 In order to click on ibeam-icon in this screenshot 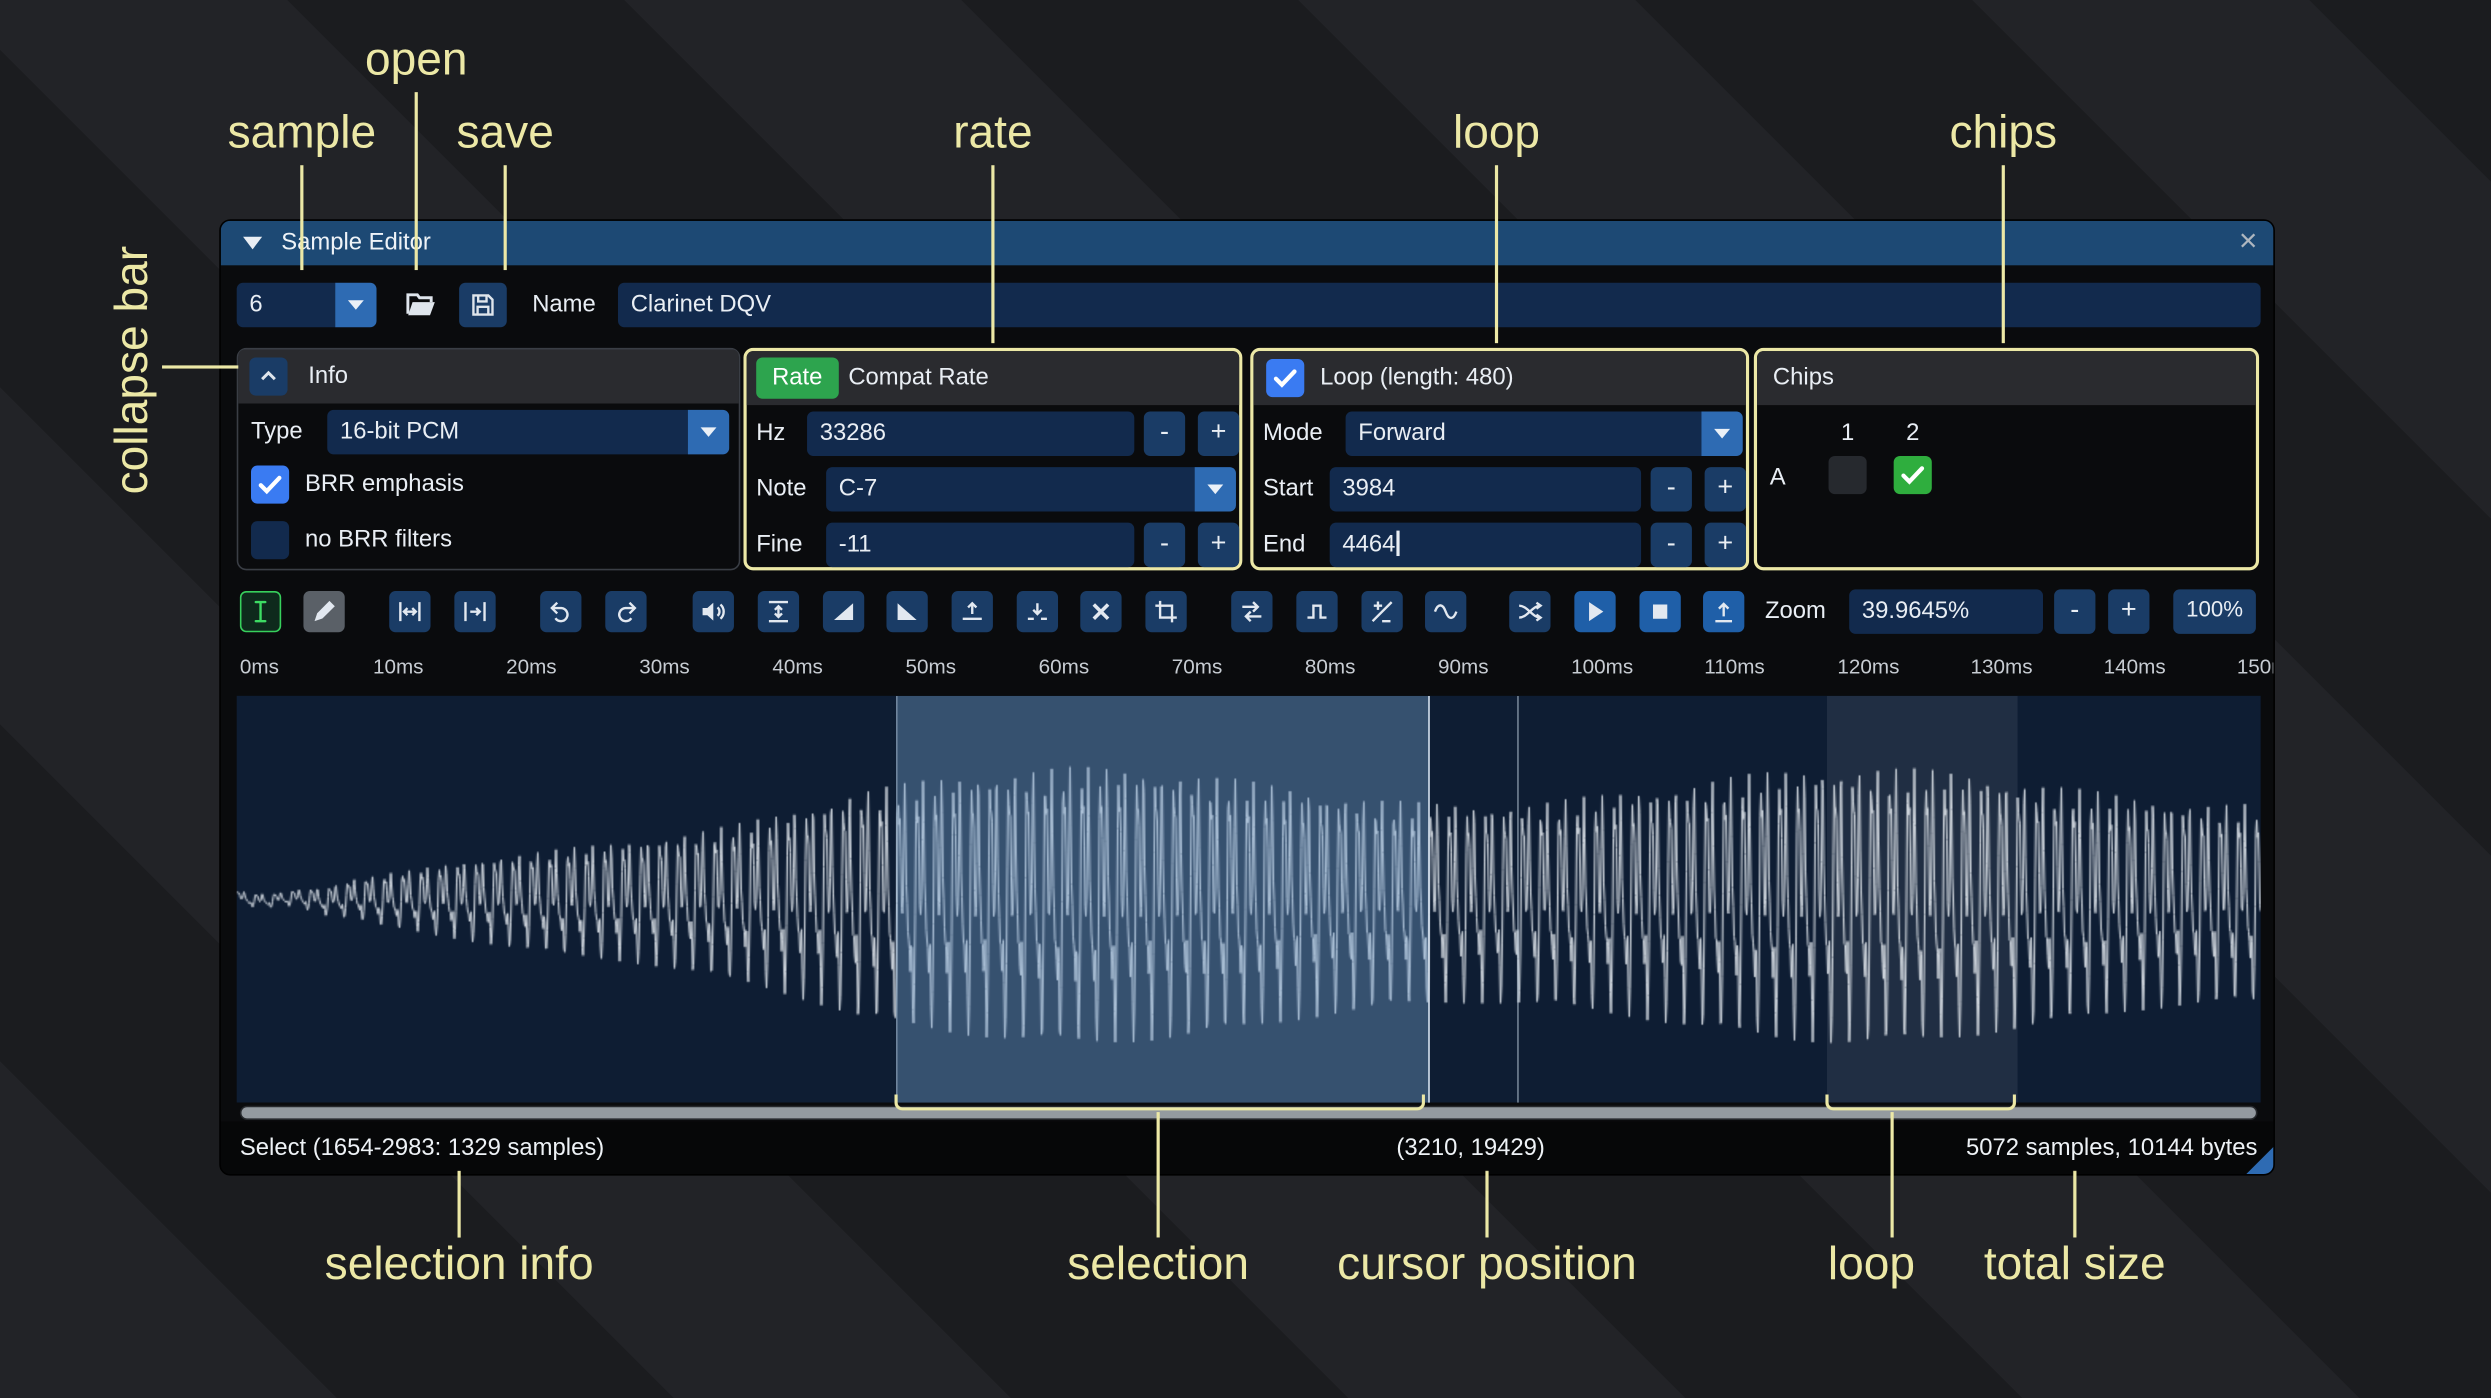, I will do `click(260, 611)`.